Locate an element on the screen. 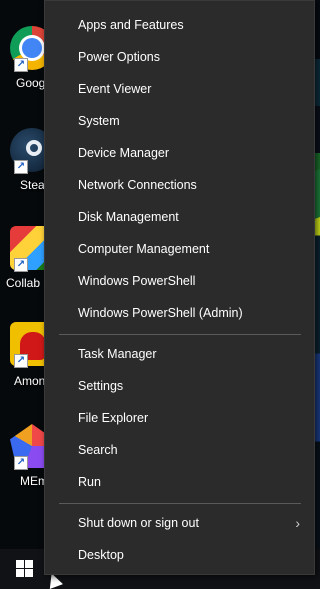 The height and width of the screenshot is (589, 320). menu-item-label: Shut down or sign out is located at coordinates (138, 523).